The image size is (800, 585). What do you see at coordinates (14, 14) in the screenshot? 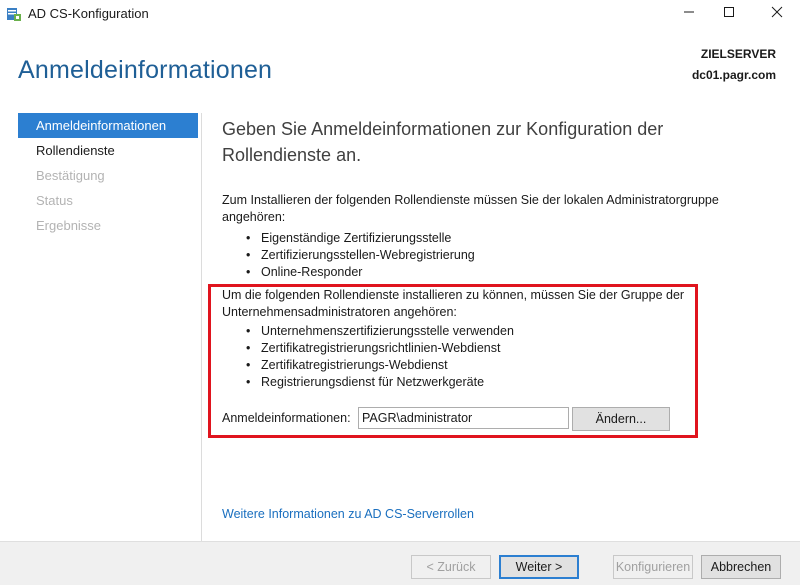
I see `server-config-icon` at bounding box center [14, 14].